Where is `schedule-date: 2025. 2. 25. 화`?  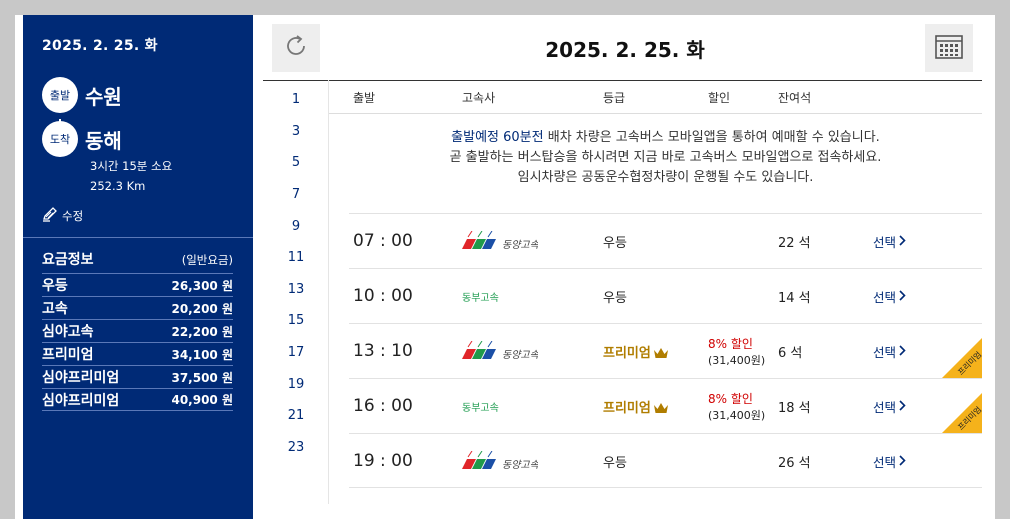
schedule-date: 2025. 2. 25. 화 is located at coordinates (625, 50).